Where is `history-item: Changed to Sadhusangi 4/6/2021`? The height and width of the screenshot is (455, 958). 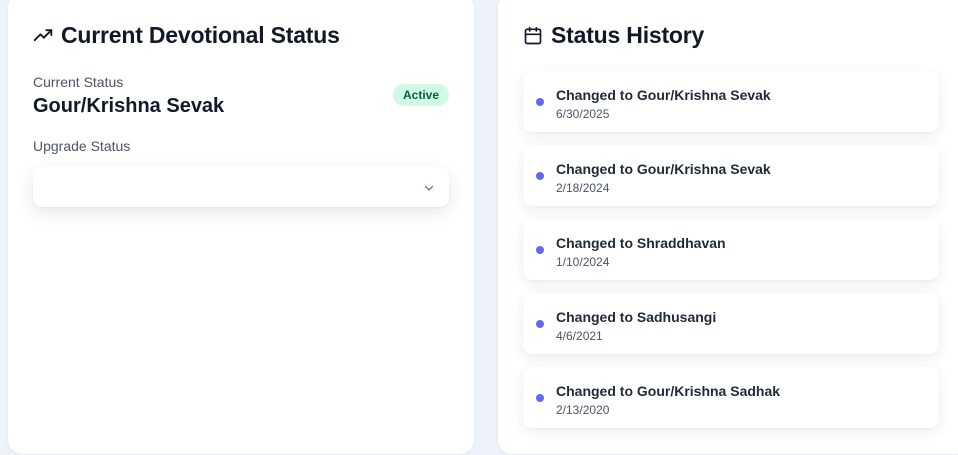
history-item: Changed to Sadhusangi 4/6/2021 is located at coordinates (731, 323).